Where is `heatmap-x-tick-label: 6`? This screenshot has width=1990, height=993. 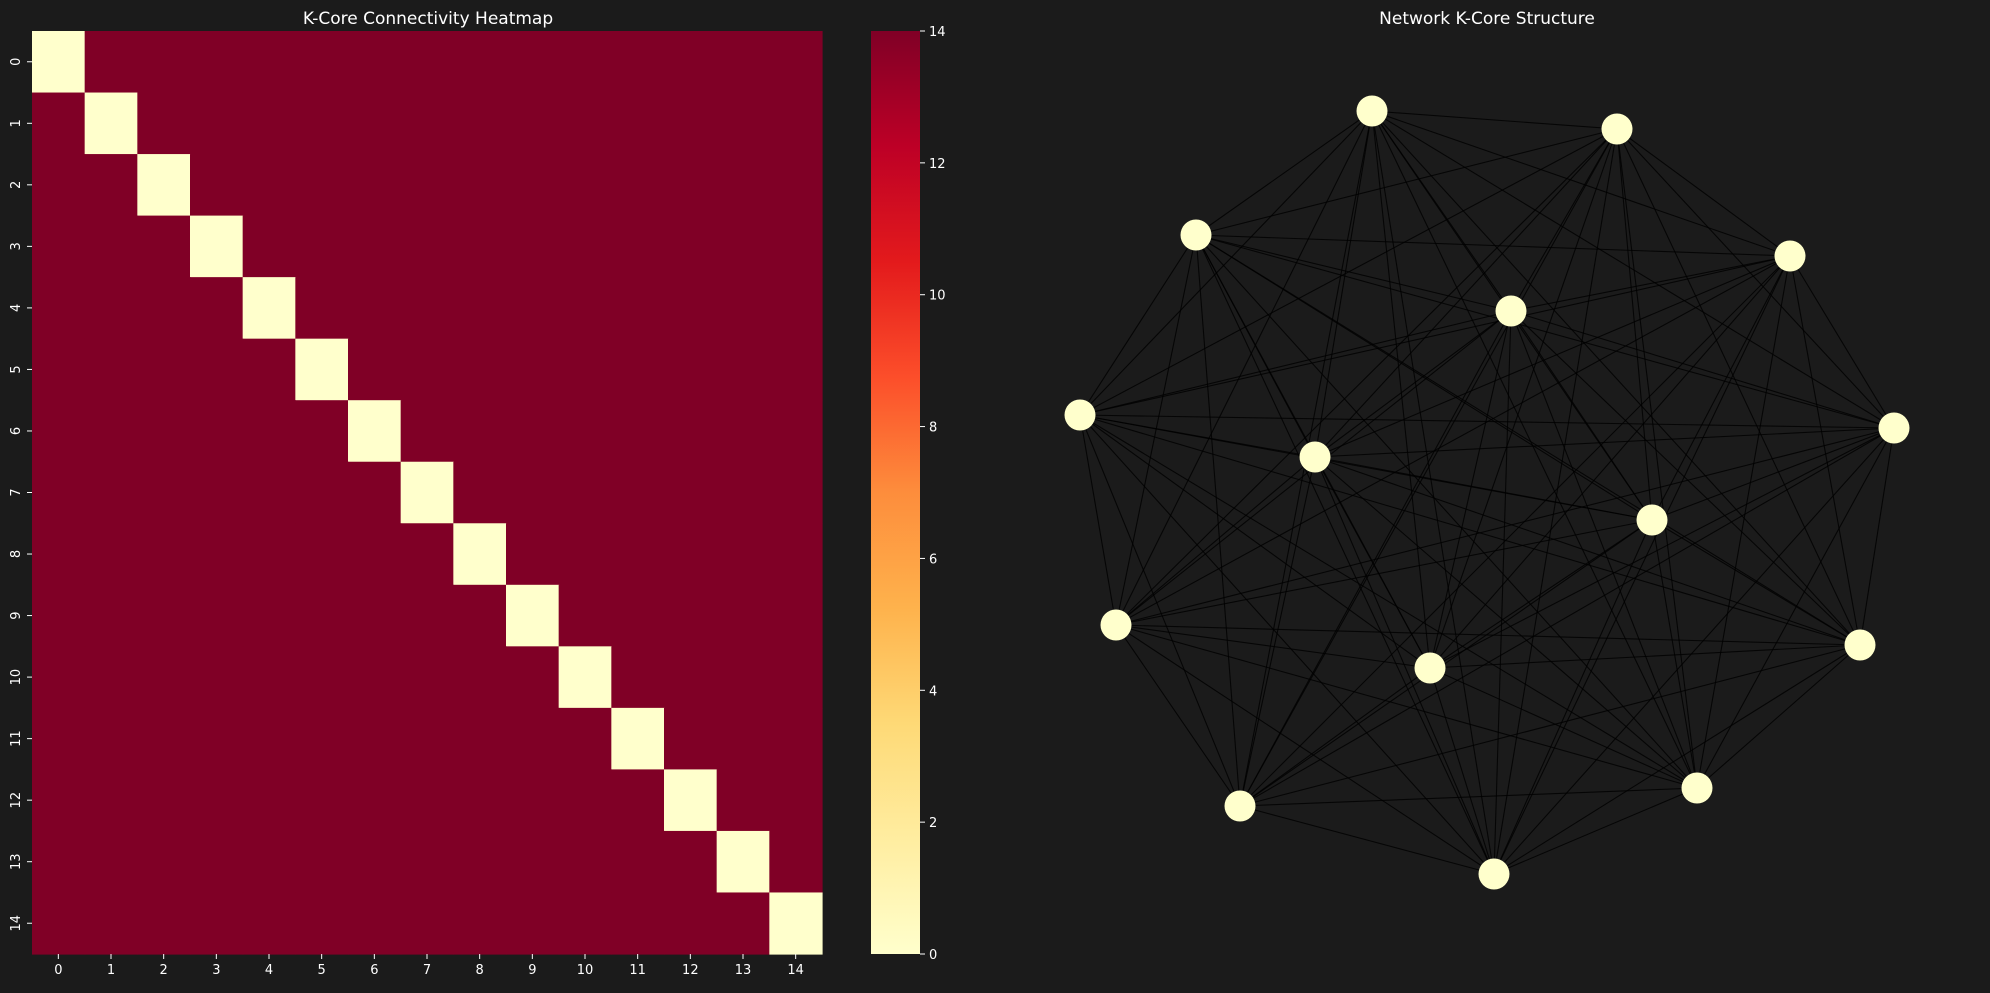
heatmap-x-tick-label: 6 is located at coordinates (374, 970).